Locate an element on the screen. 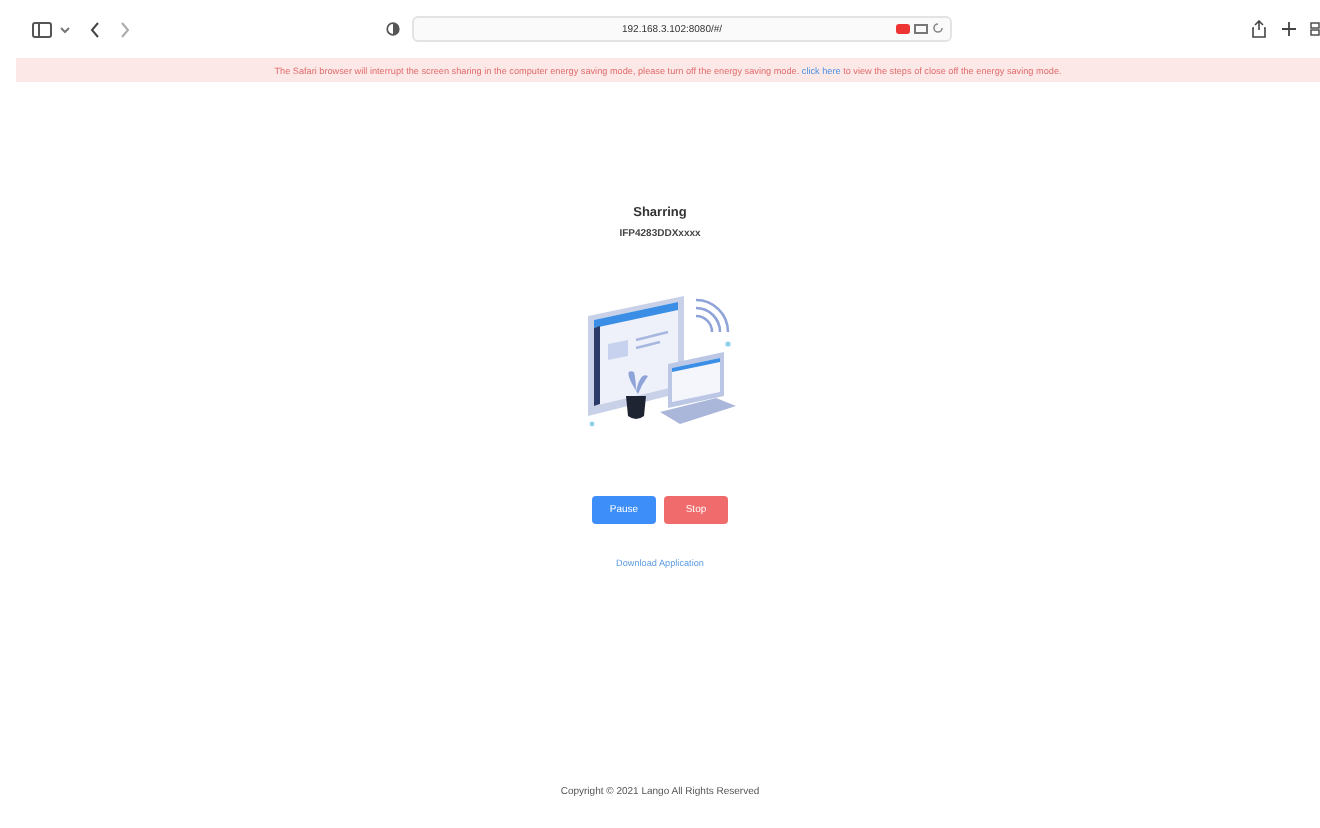  plus-icon is located at coordinates (1289, 29).